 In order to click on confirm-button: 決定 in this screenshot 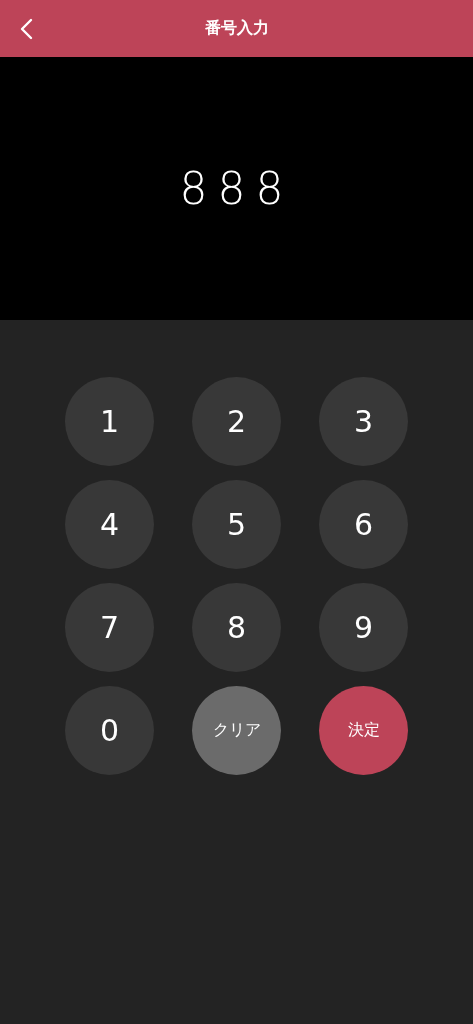, I will do `click(363, 730)`.